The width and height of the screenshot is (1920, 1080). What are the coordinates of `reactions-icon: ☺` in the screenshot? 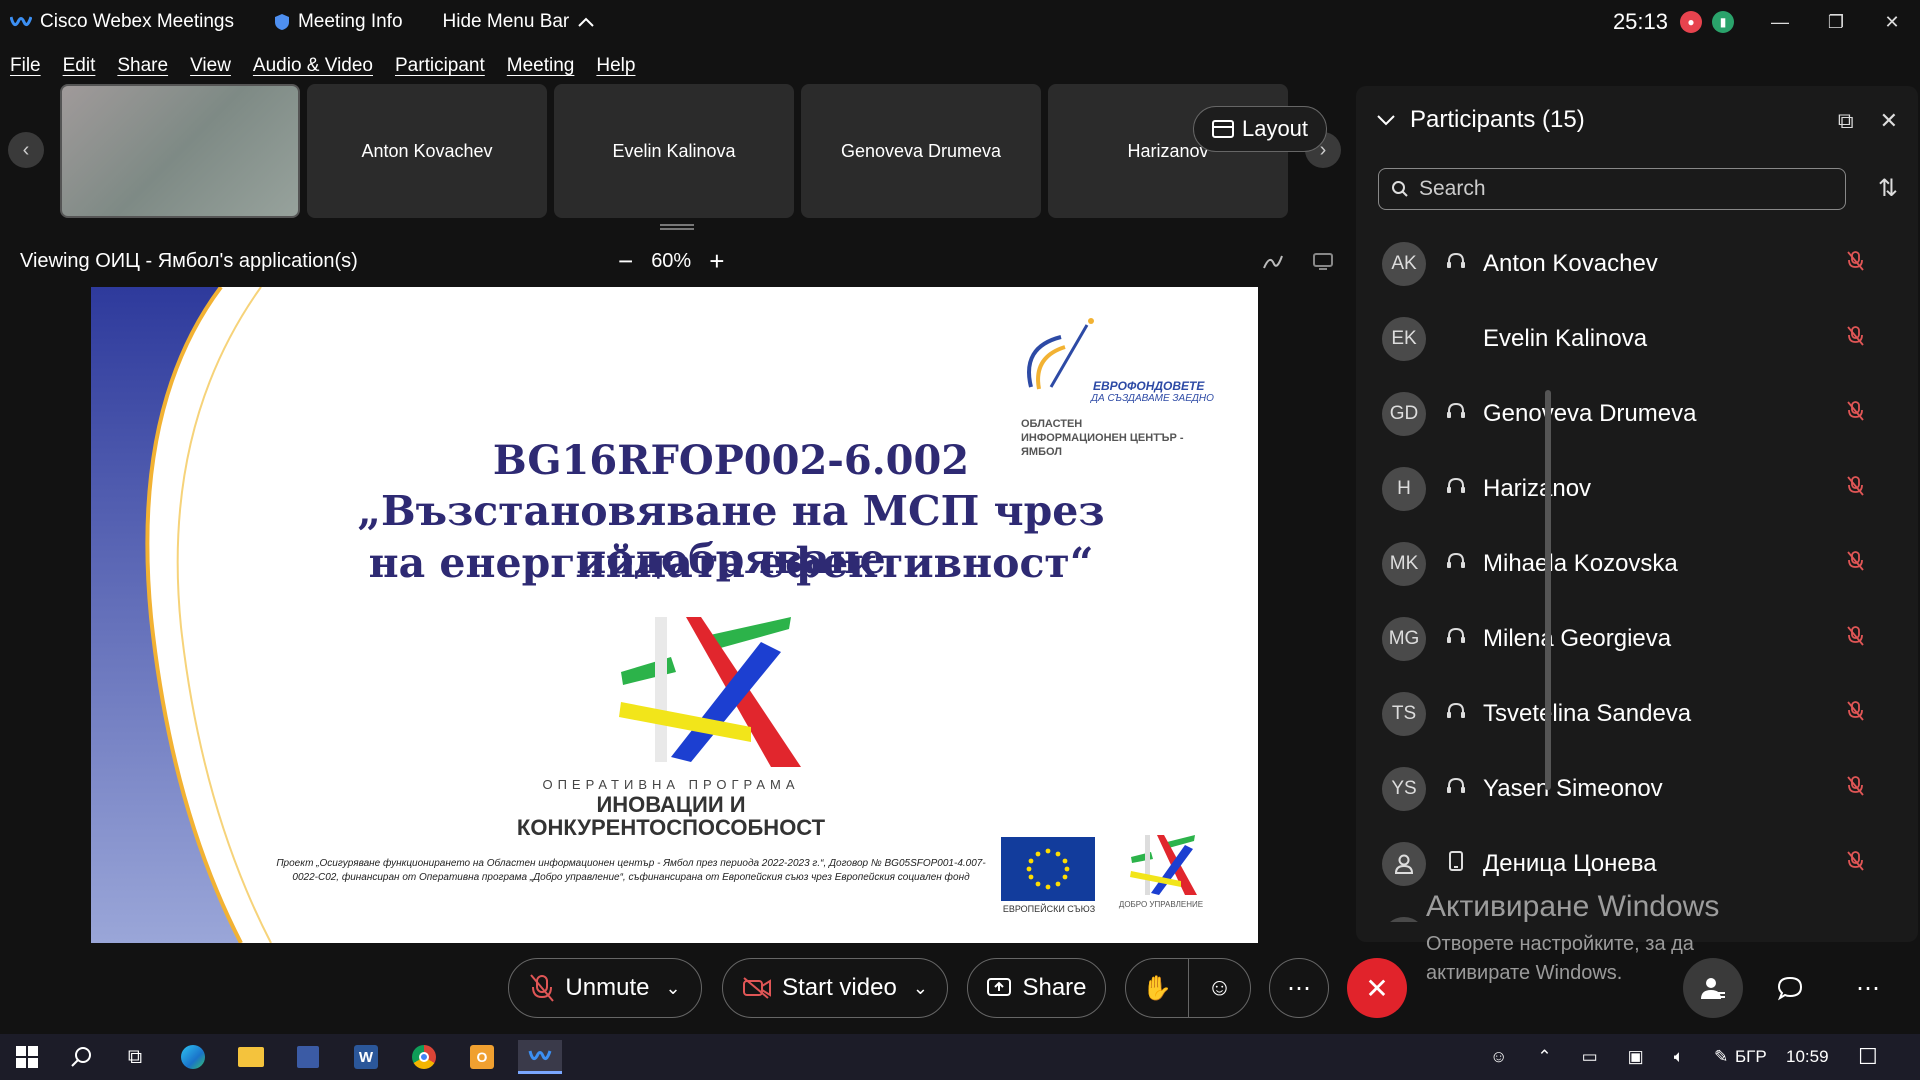 It's located at (1219, 988).